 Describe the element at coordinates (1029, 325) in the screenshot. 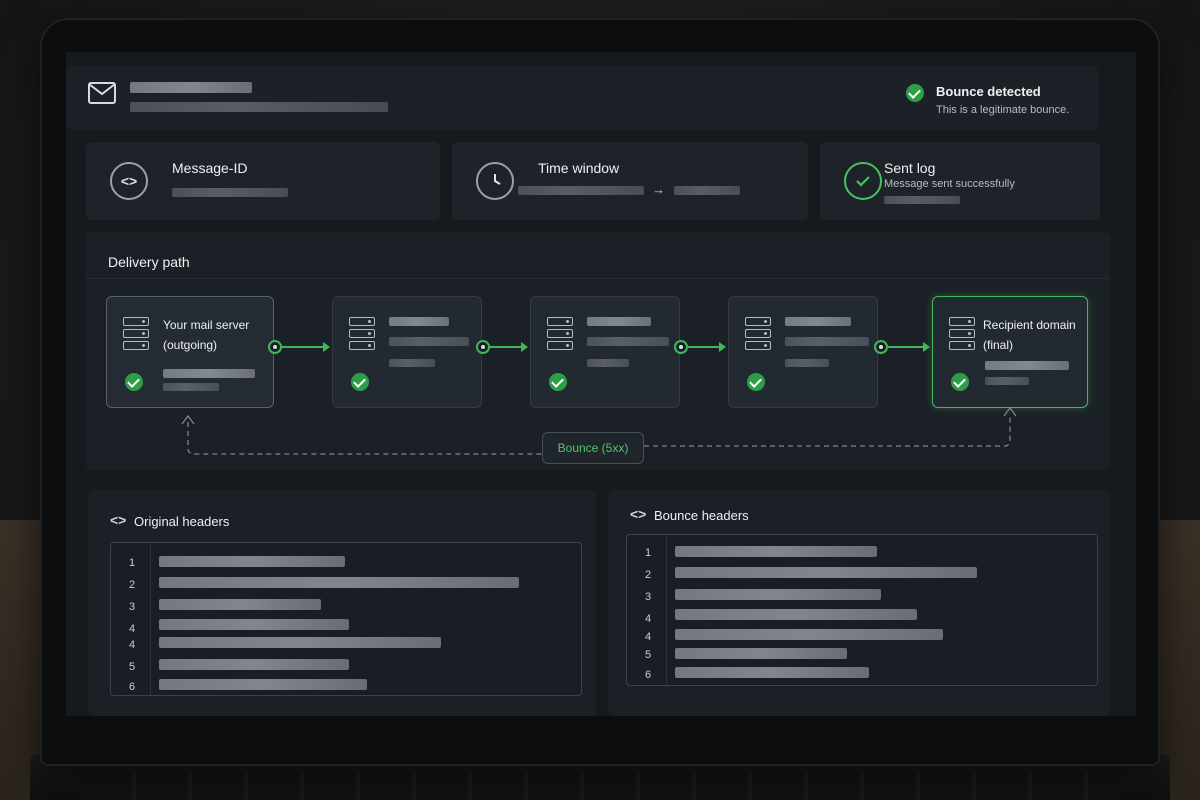

I see `node-label-line1: Recipient domain` at that location.